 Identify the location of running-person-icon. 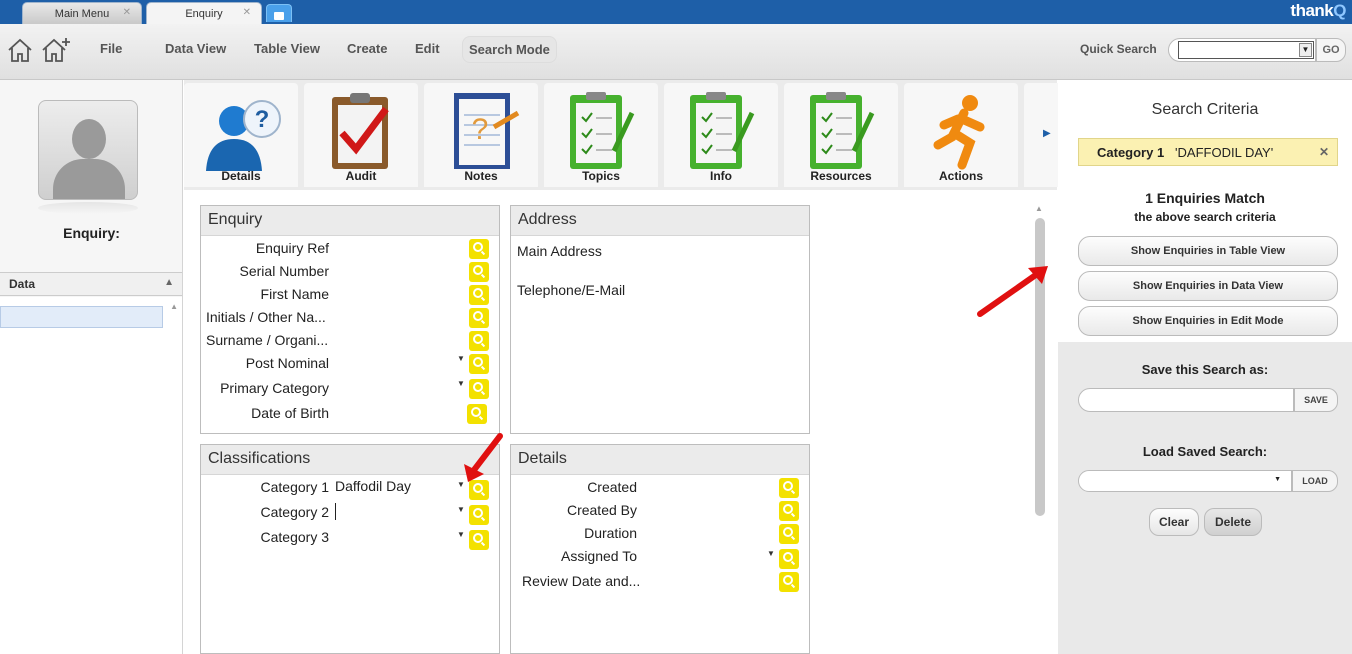
(959, 132).